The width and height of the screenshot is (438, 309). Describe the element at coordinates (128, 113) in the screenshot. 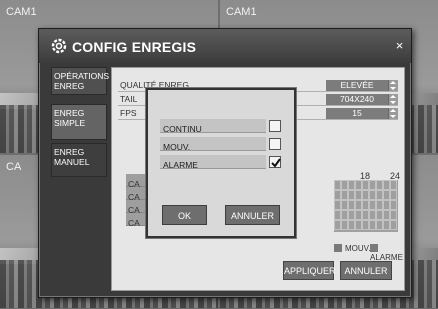

I see `setting-label: FPS` at that location.